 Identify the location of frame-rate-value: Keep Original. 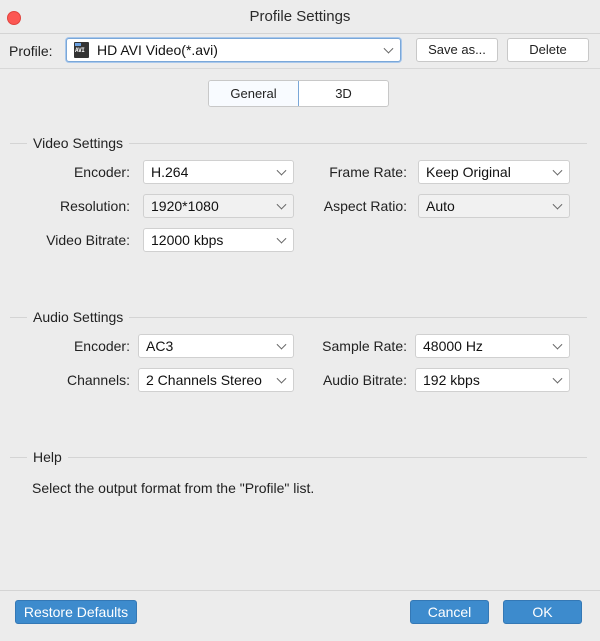
(468, 172).